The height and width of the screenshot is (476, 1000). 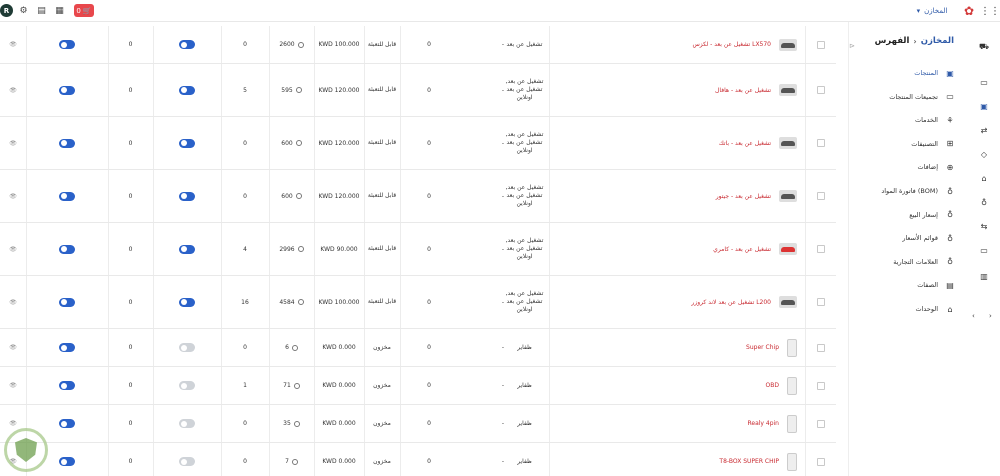 What do you see at coordinates (742, 249) in the screenshot?
I see `product-name-link: تشغيل عن بعد - كامري` at bounding box center [742, 249].